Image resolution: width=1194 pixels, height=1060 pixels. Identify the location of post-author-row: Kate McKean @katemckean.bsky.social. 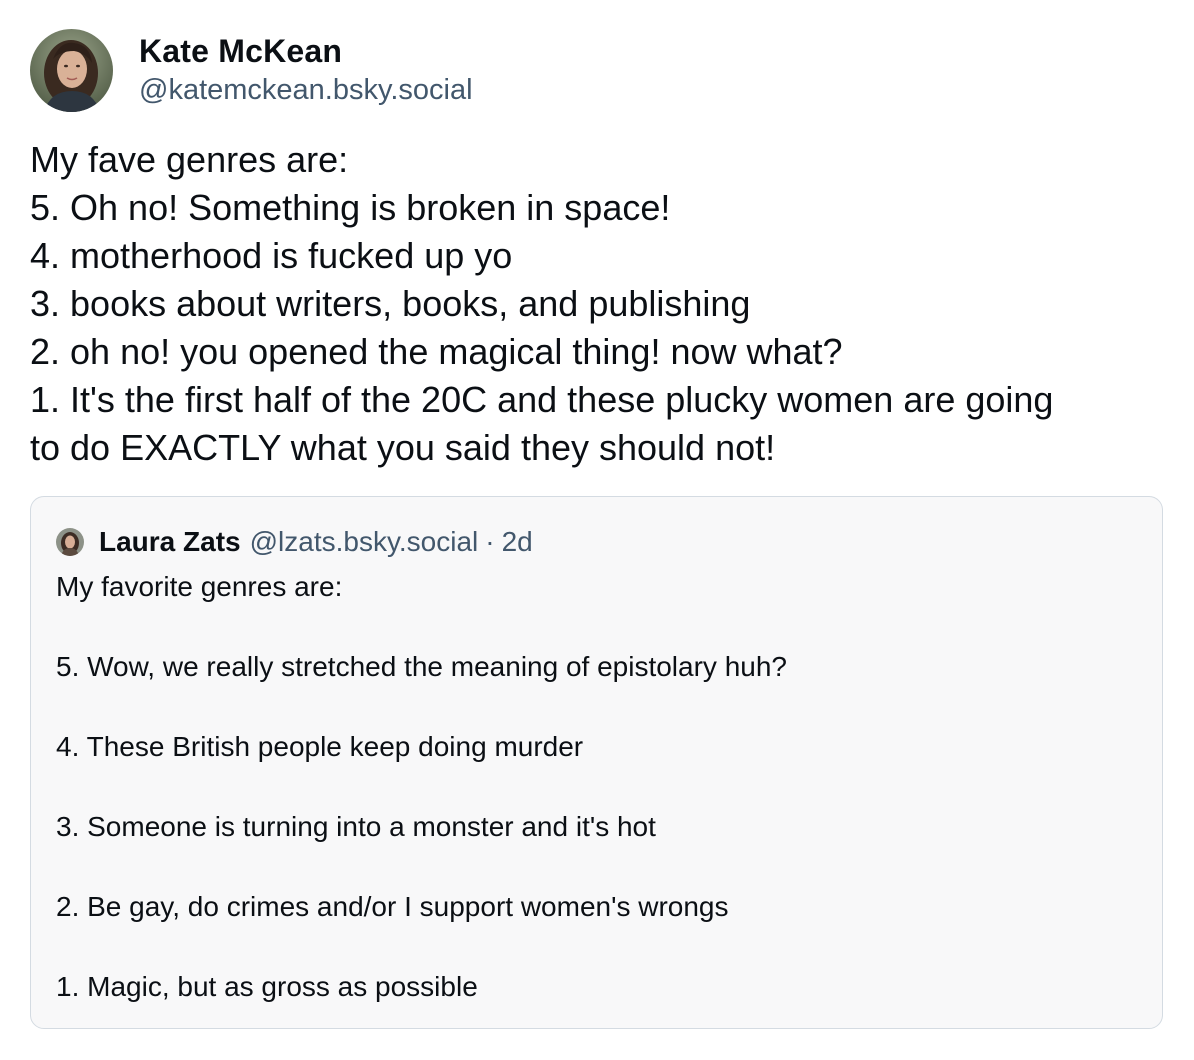
(251, 70).